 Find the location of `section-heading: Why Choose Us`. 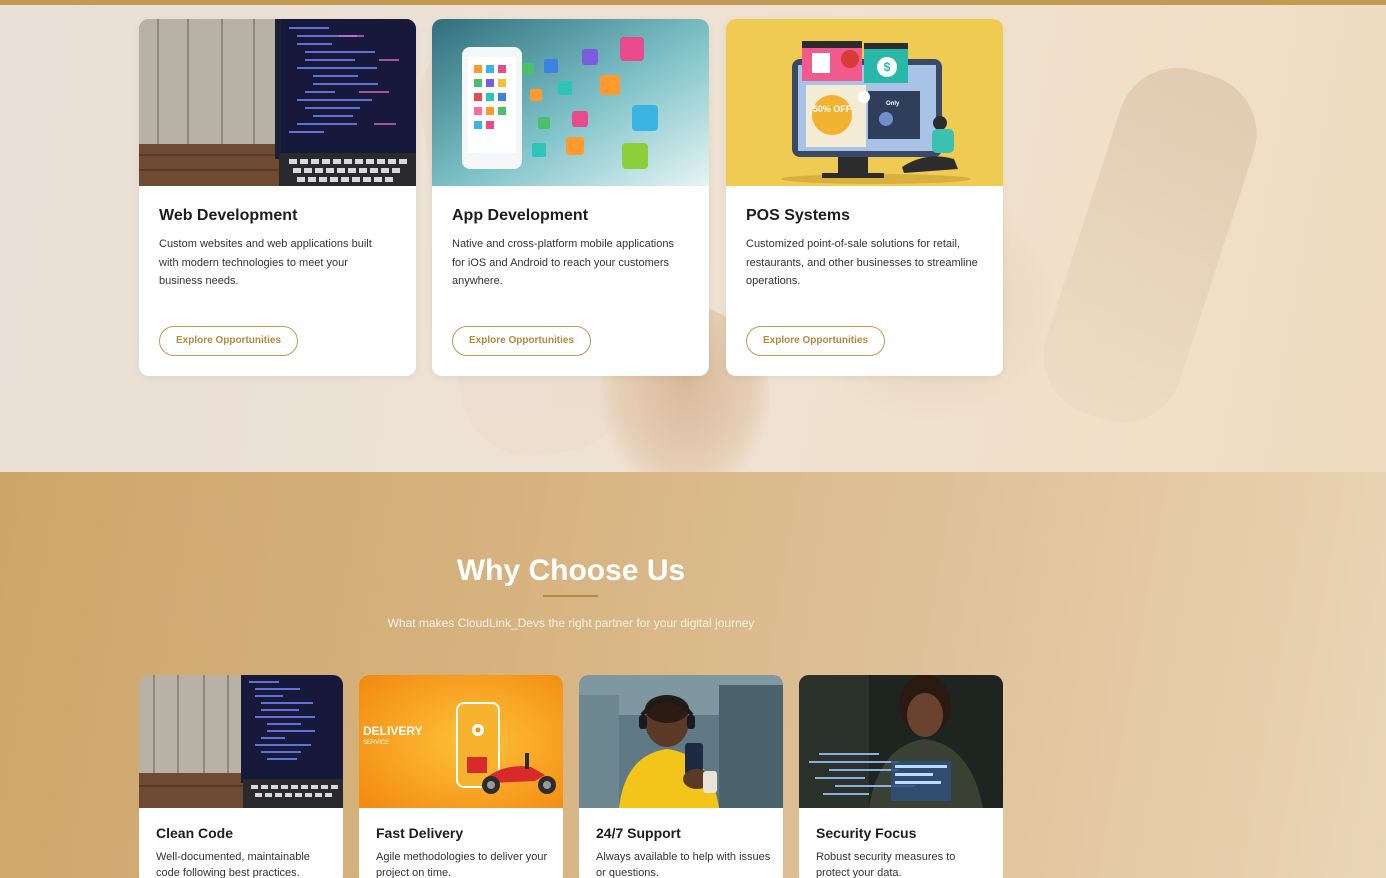

section-heading: Why Choose Us is located at coordinates (571, 570).